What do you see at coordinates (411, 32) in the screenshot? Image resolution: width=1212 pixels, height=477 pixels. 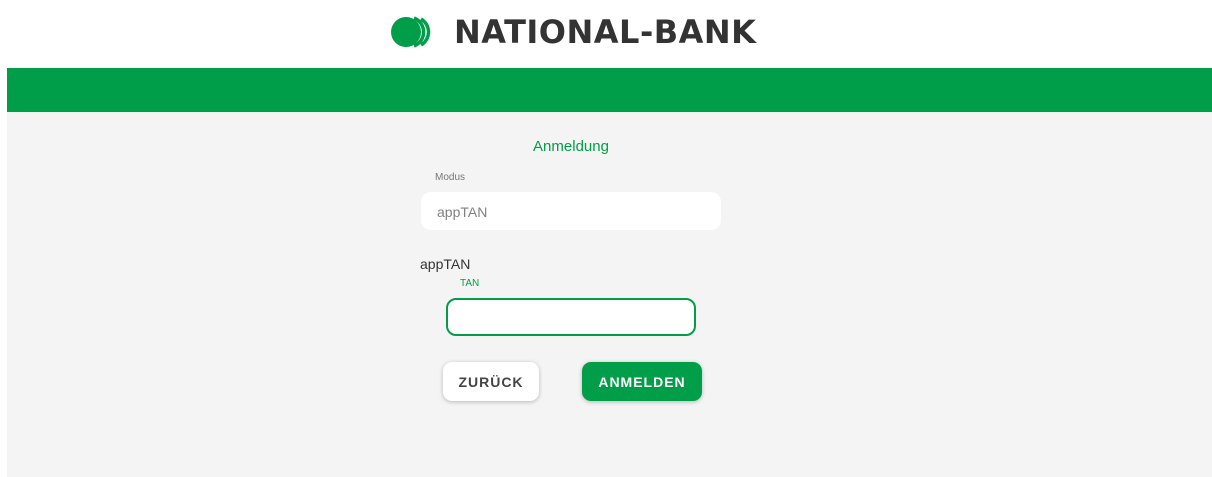 I see `national-bank-logo-icon` at bounding box center [411, 32].